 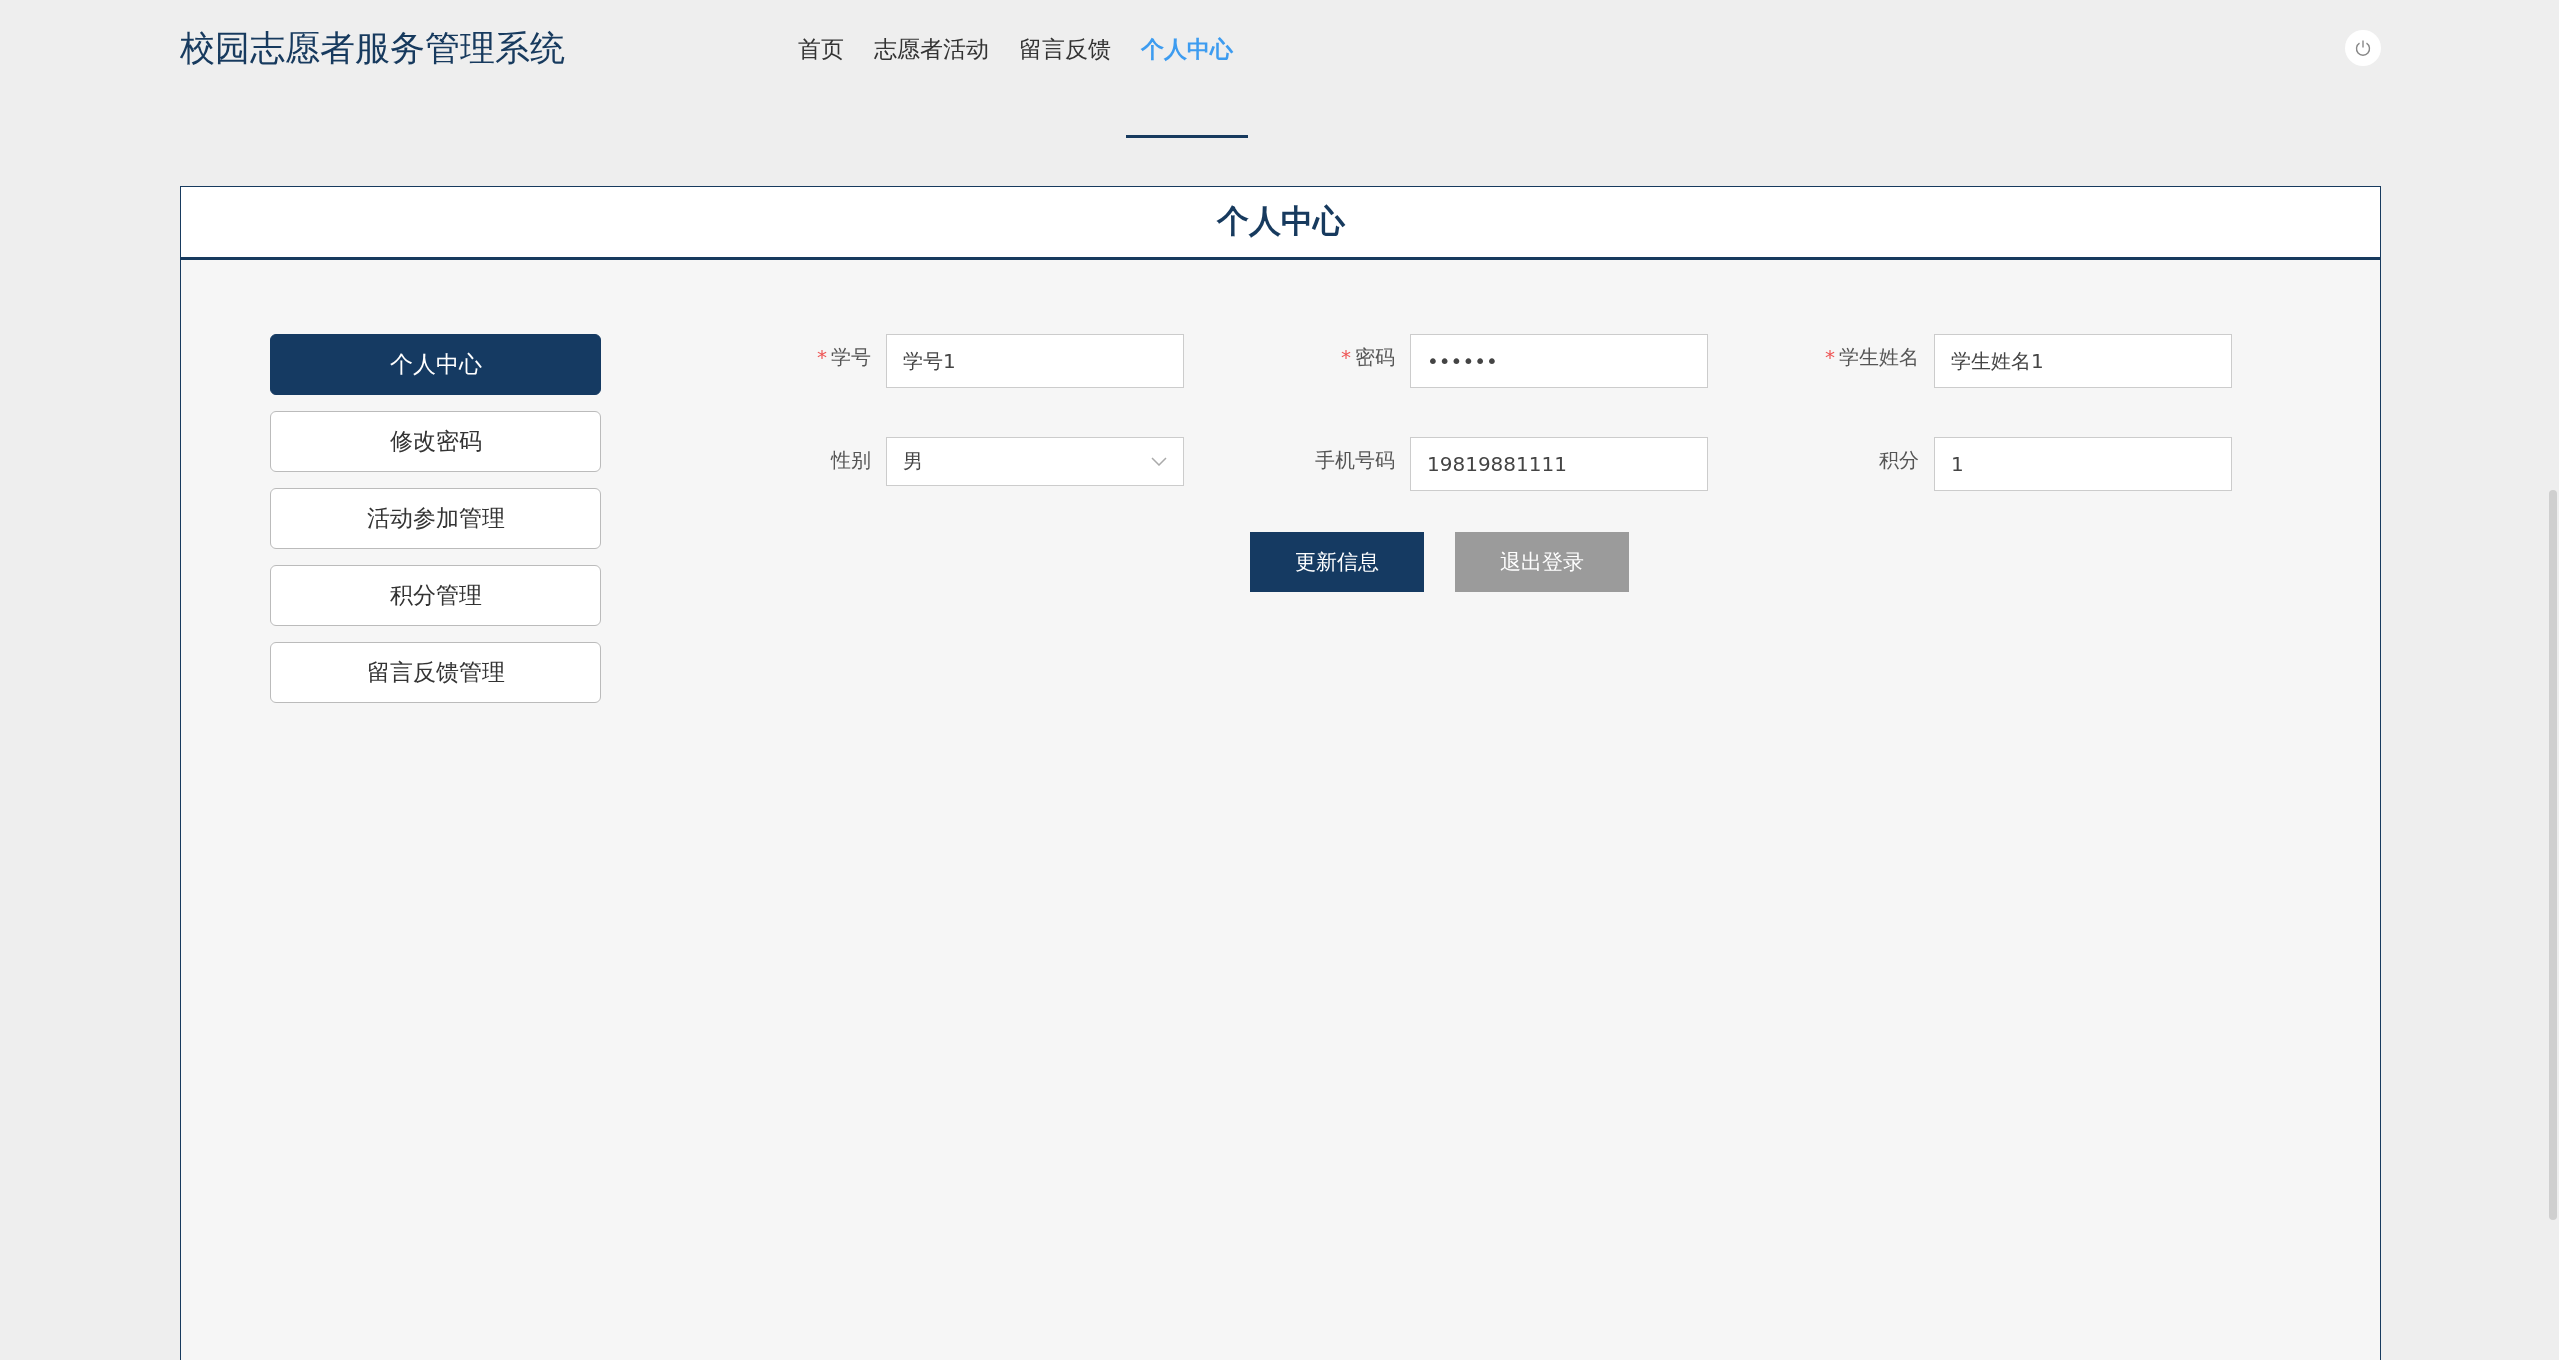 I want to click on sidebar-item: 个人中心, so click(x=435, y=364).